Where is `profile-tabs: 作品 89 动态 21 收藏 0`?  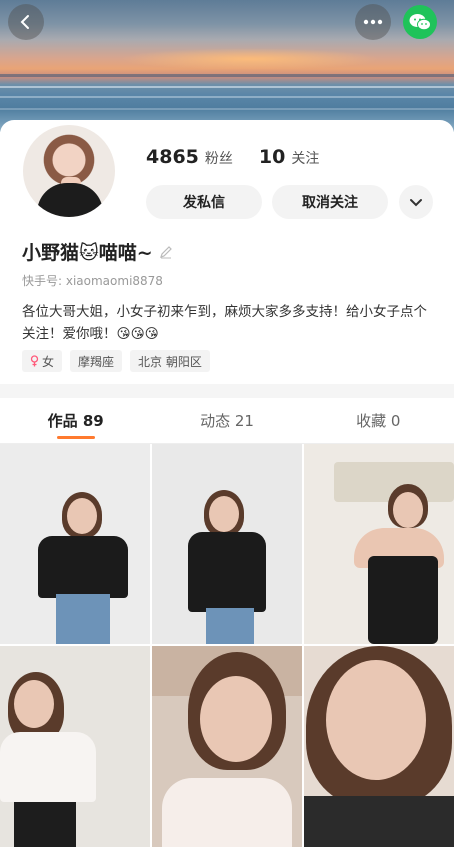
profile-tabs: 作品 89 动态 21 收藏 0 is located at coordinates (227, 421).